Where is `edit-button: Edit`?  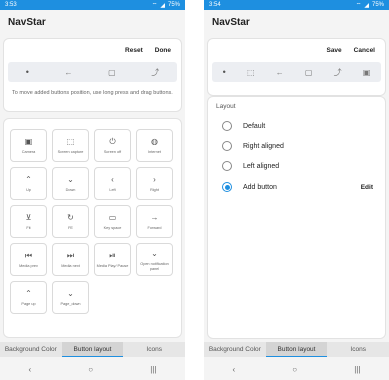
edit-button: Edit is located at coordinates (367, 187).